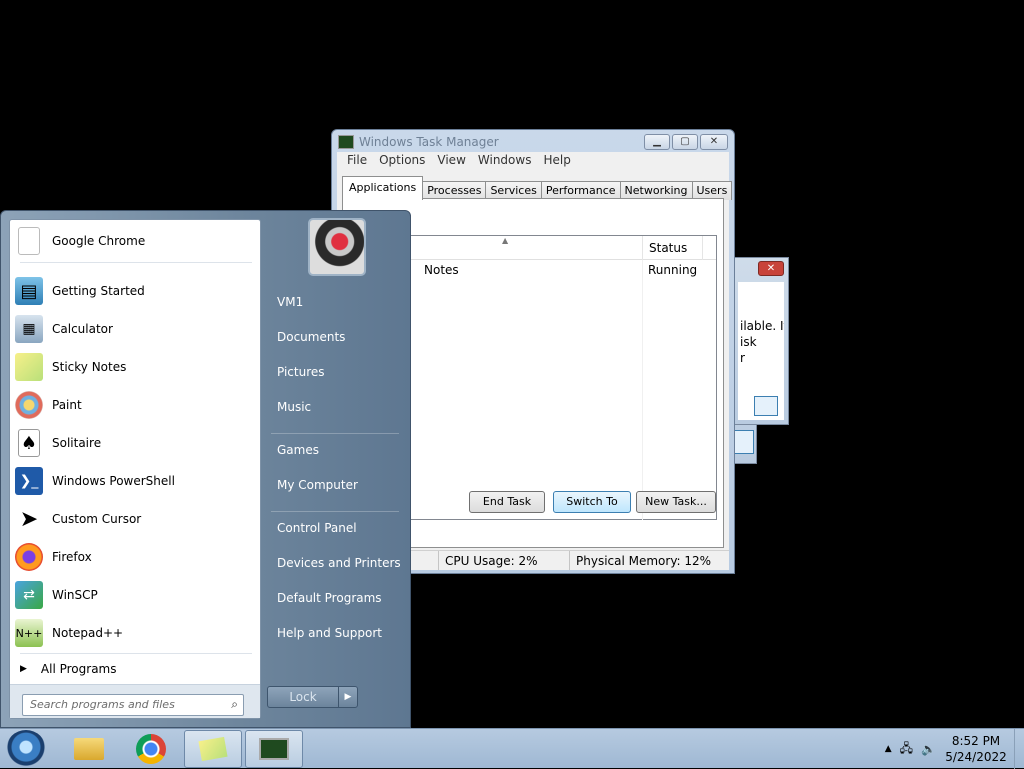  I want to click on program-solitaire: ♠ Solitaire, so click(135, 443).